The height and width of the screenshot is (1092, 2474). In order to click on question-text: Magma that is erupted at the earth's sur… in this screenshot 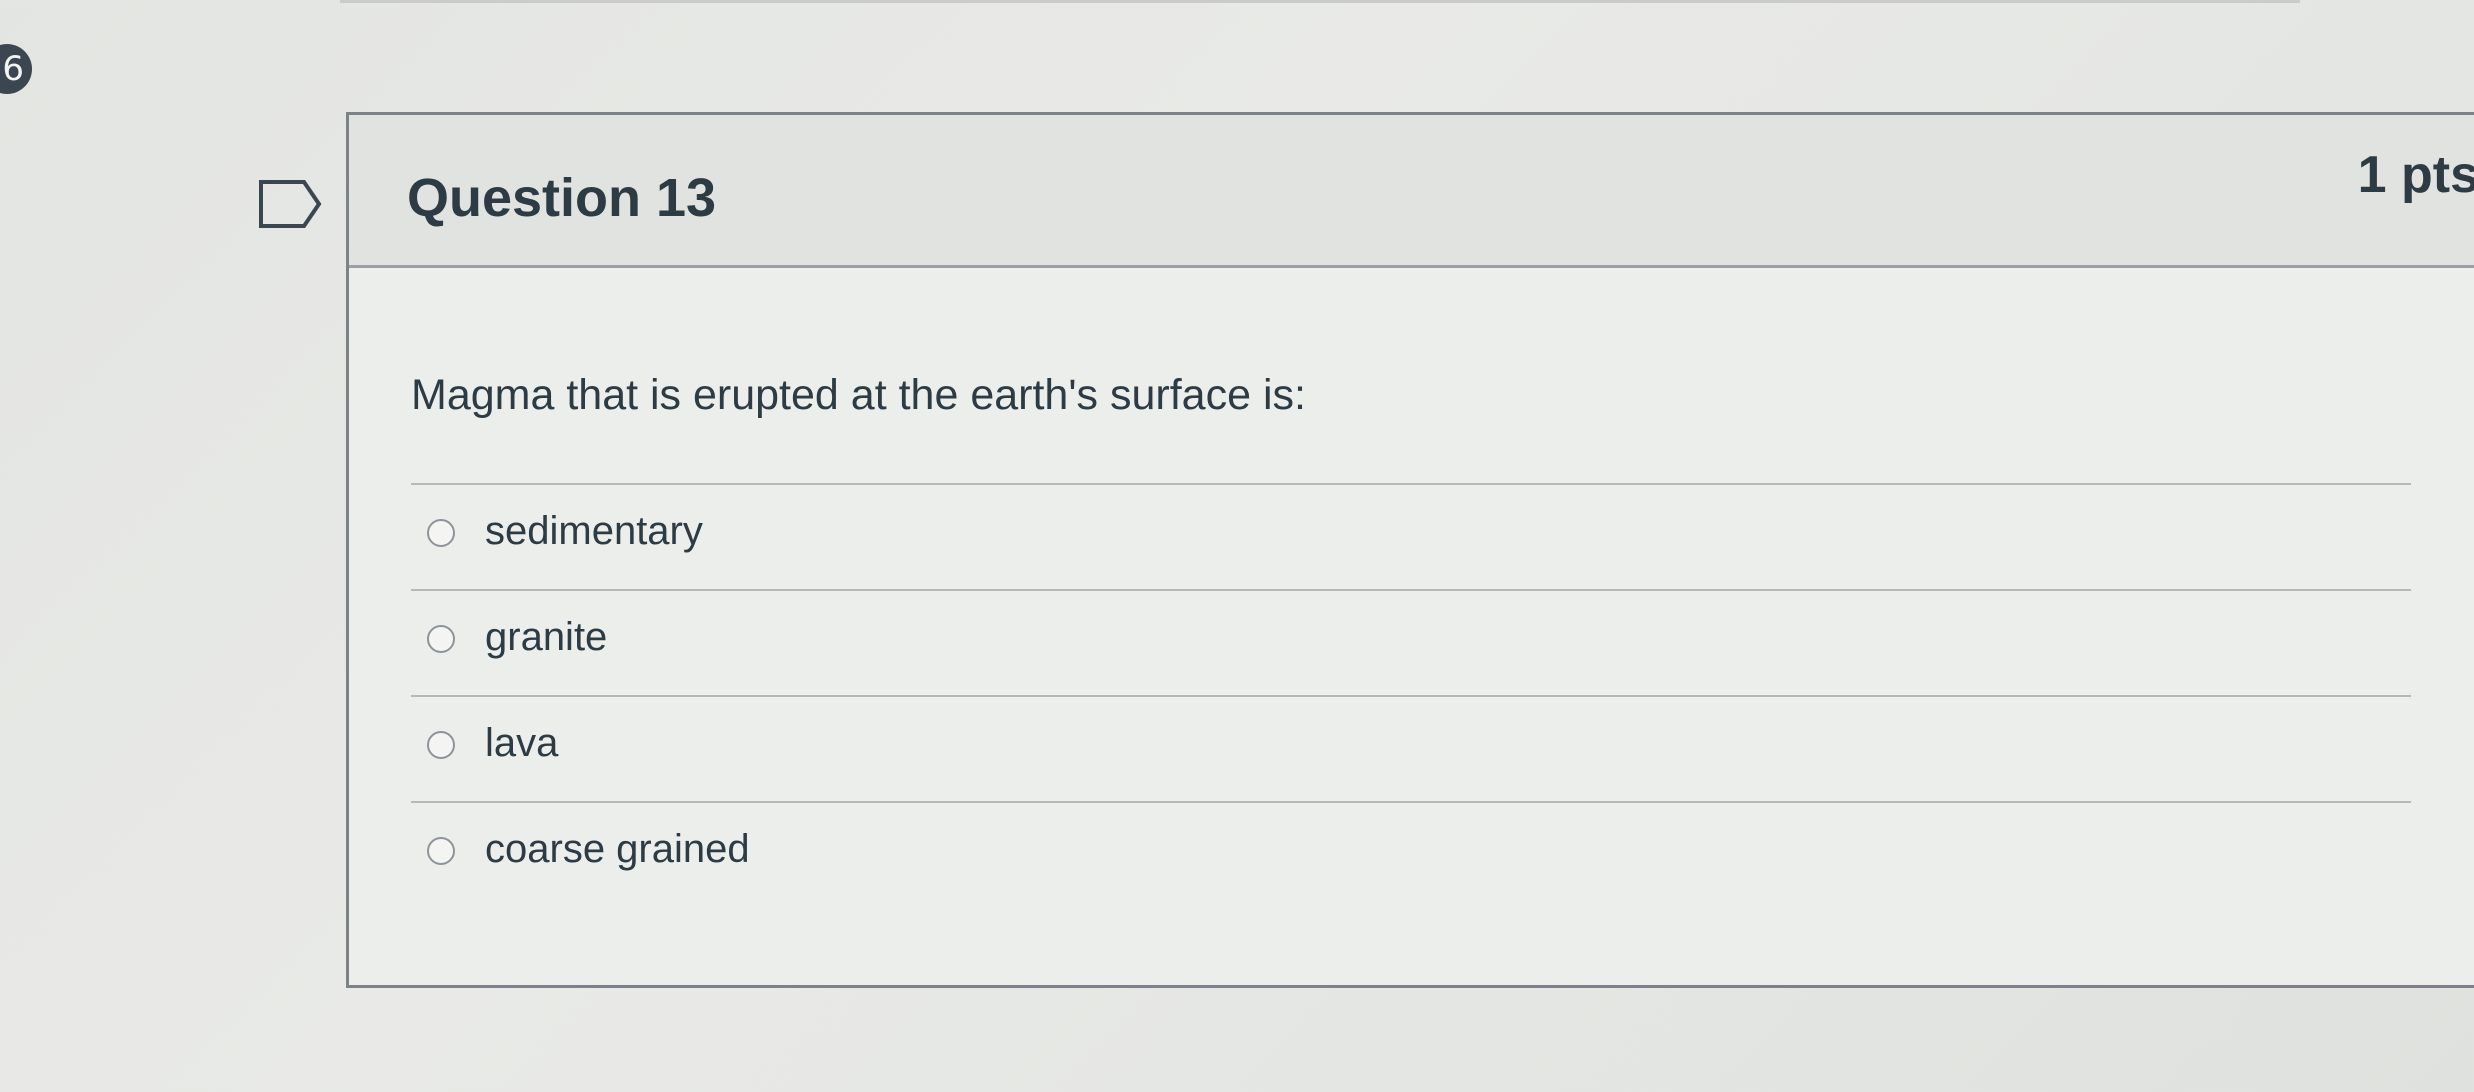, I will do `click(858, 395)`.